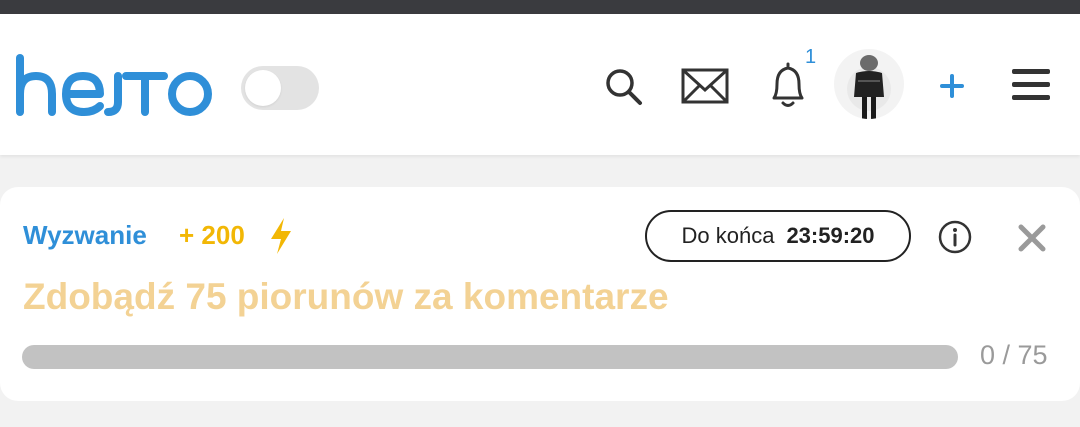 The height and width of the screenshot is (427, 1080). Describe the element at coordinates (281, 236) in the screenshot. I see `lightning-bolt-icon` at that location.